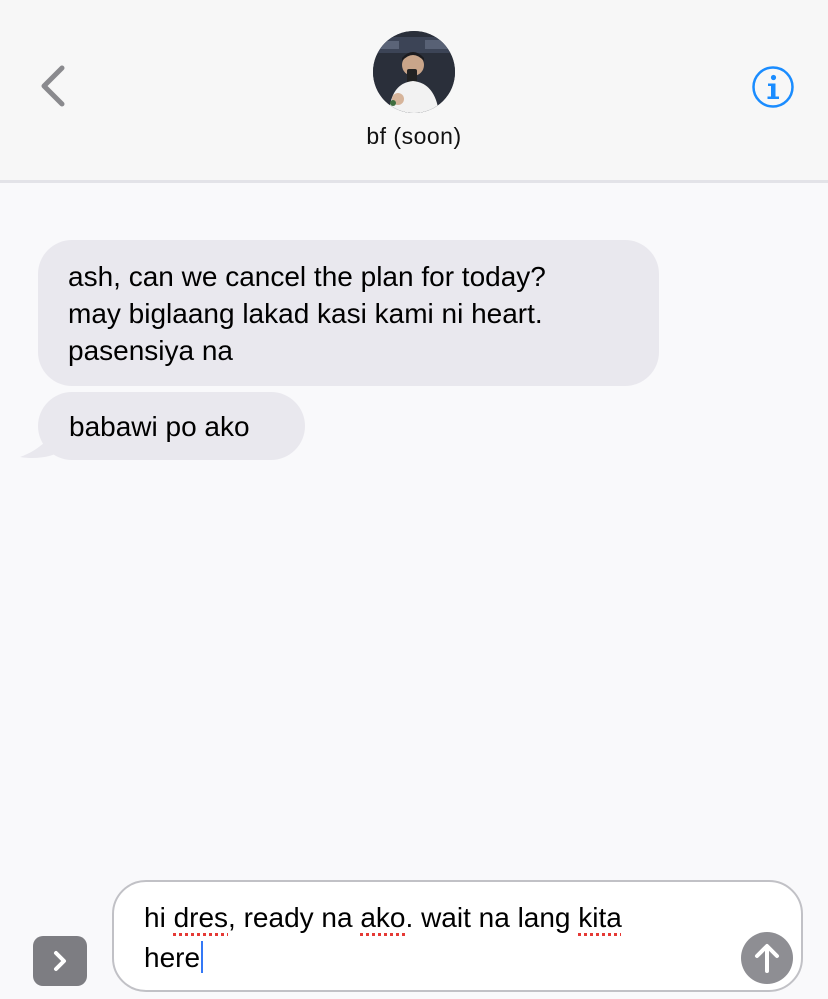 Image resolution: width=828 pixels, height=999 pixels. I want to click on message-text: babawi po ako, so click(159, 426).